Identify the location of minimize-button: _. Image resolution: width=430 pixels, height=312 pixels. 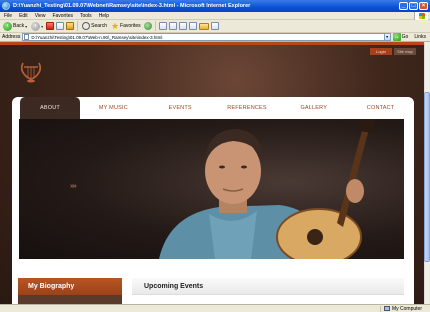
(403, 6).